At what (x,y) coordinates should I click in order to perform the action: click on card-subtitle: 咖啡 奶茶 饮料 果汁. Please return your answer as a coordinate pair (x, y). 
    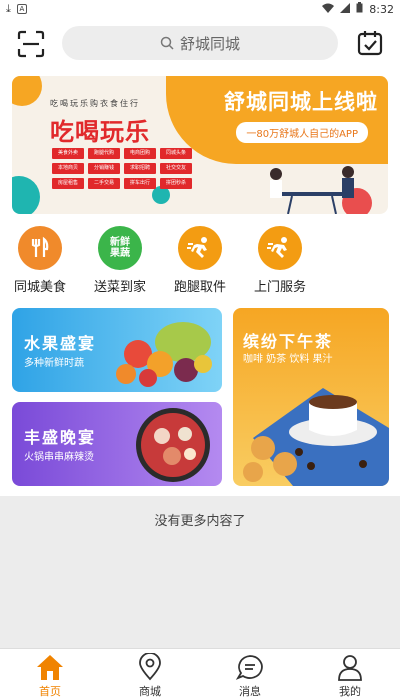
    Looking at the image, I should click on (288, 359).